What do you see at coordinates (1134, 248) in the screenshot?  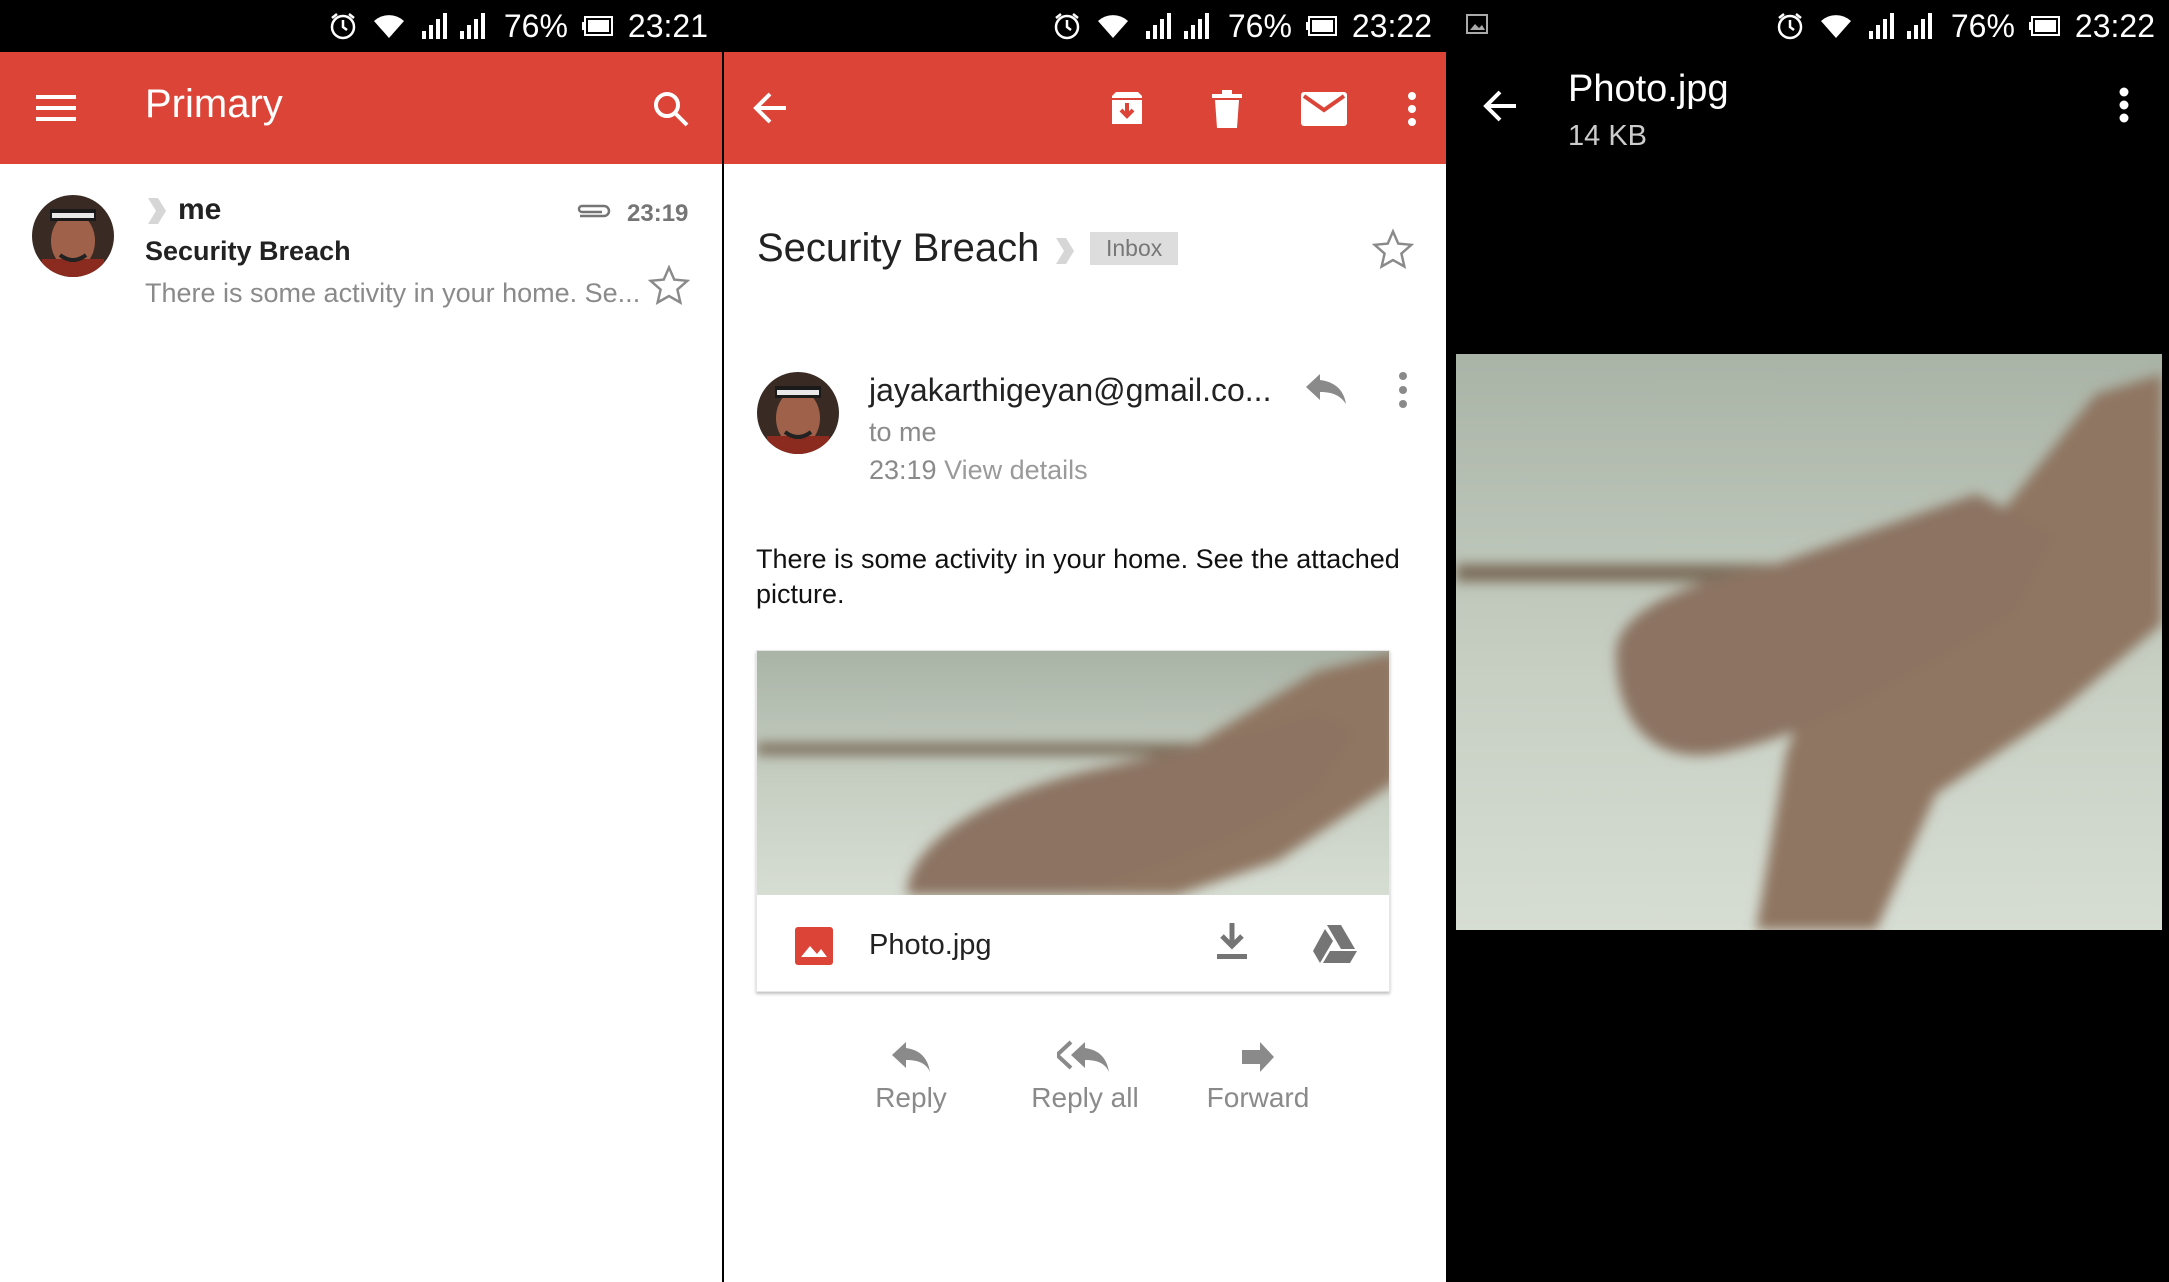 I see `label-chip: Inbox` at bounding box center [1134, 248].